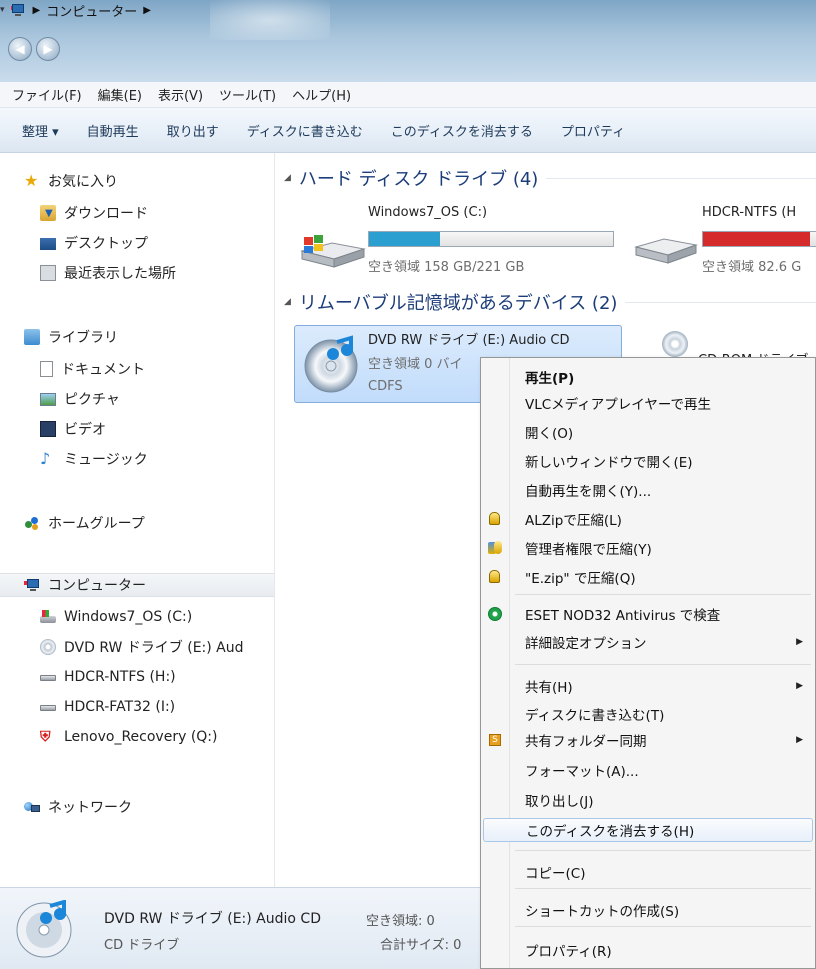 The image size is (816, 969). What do you see at coordinates (759, 239) in the screenshot?
I see `drive-h-usage-bar` at bounding box center [759, 239].